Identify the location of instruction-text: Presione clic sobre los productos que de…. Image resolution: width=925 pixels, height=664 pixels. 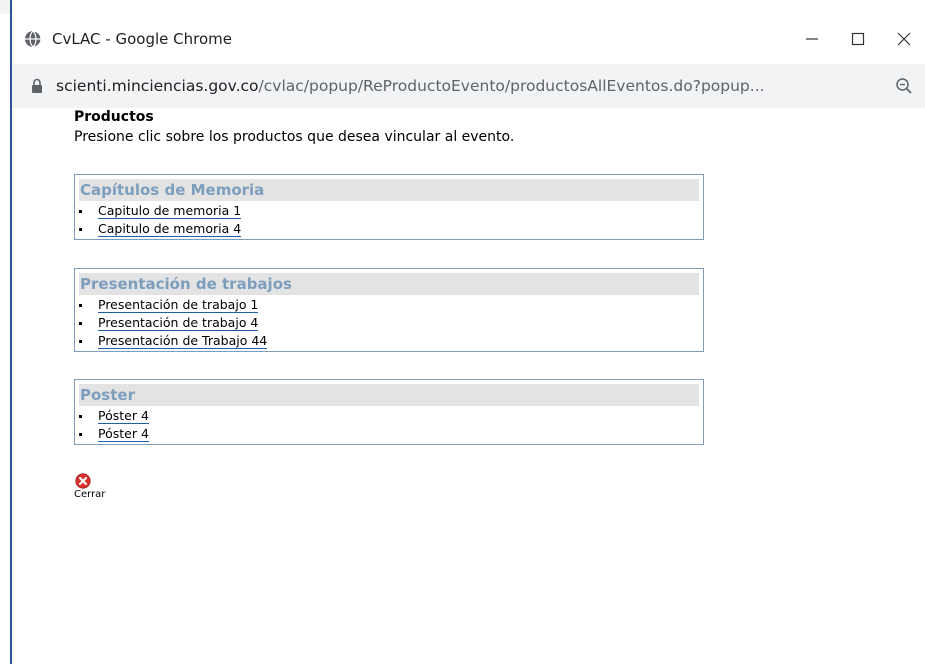
(294, 137).